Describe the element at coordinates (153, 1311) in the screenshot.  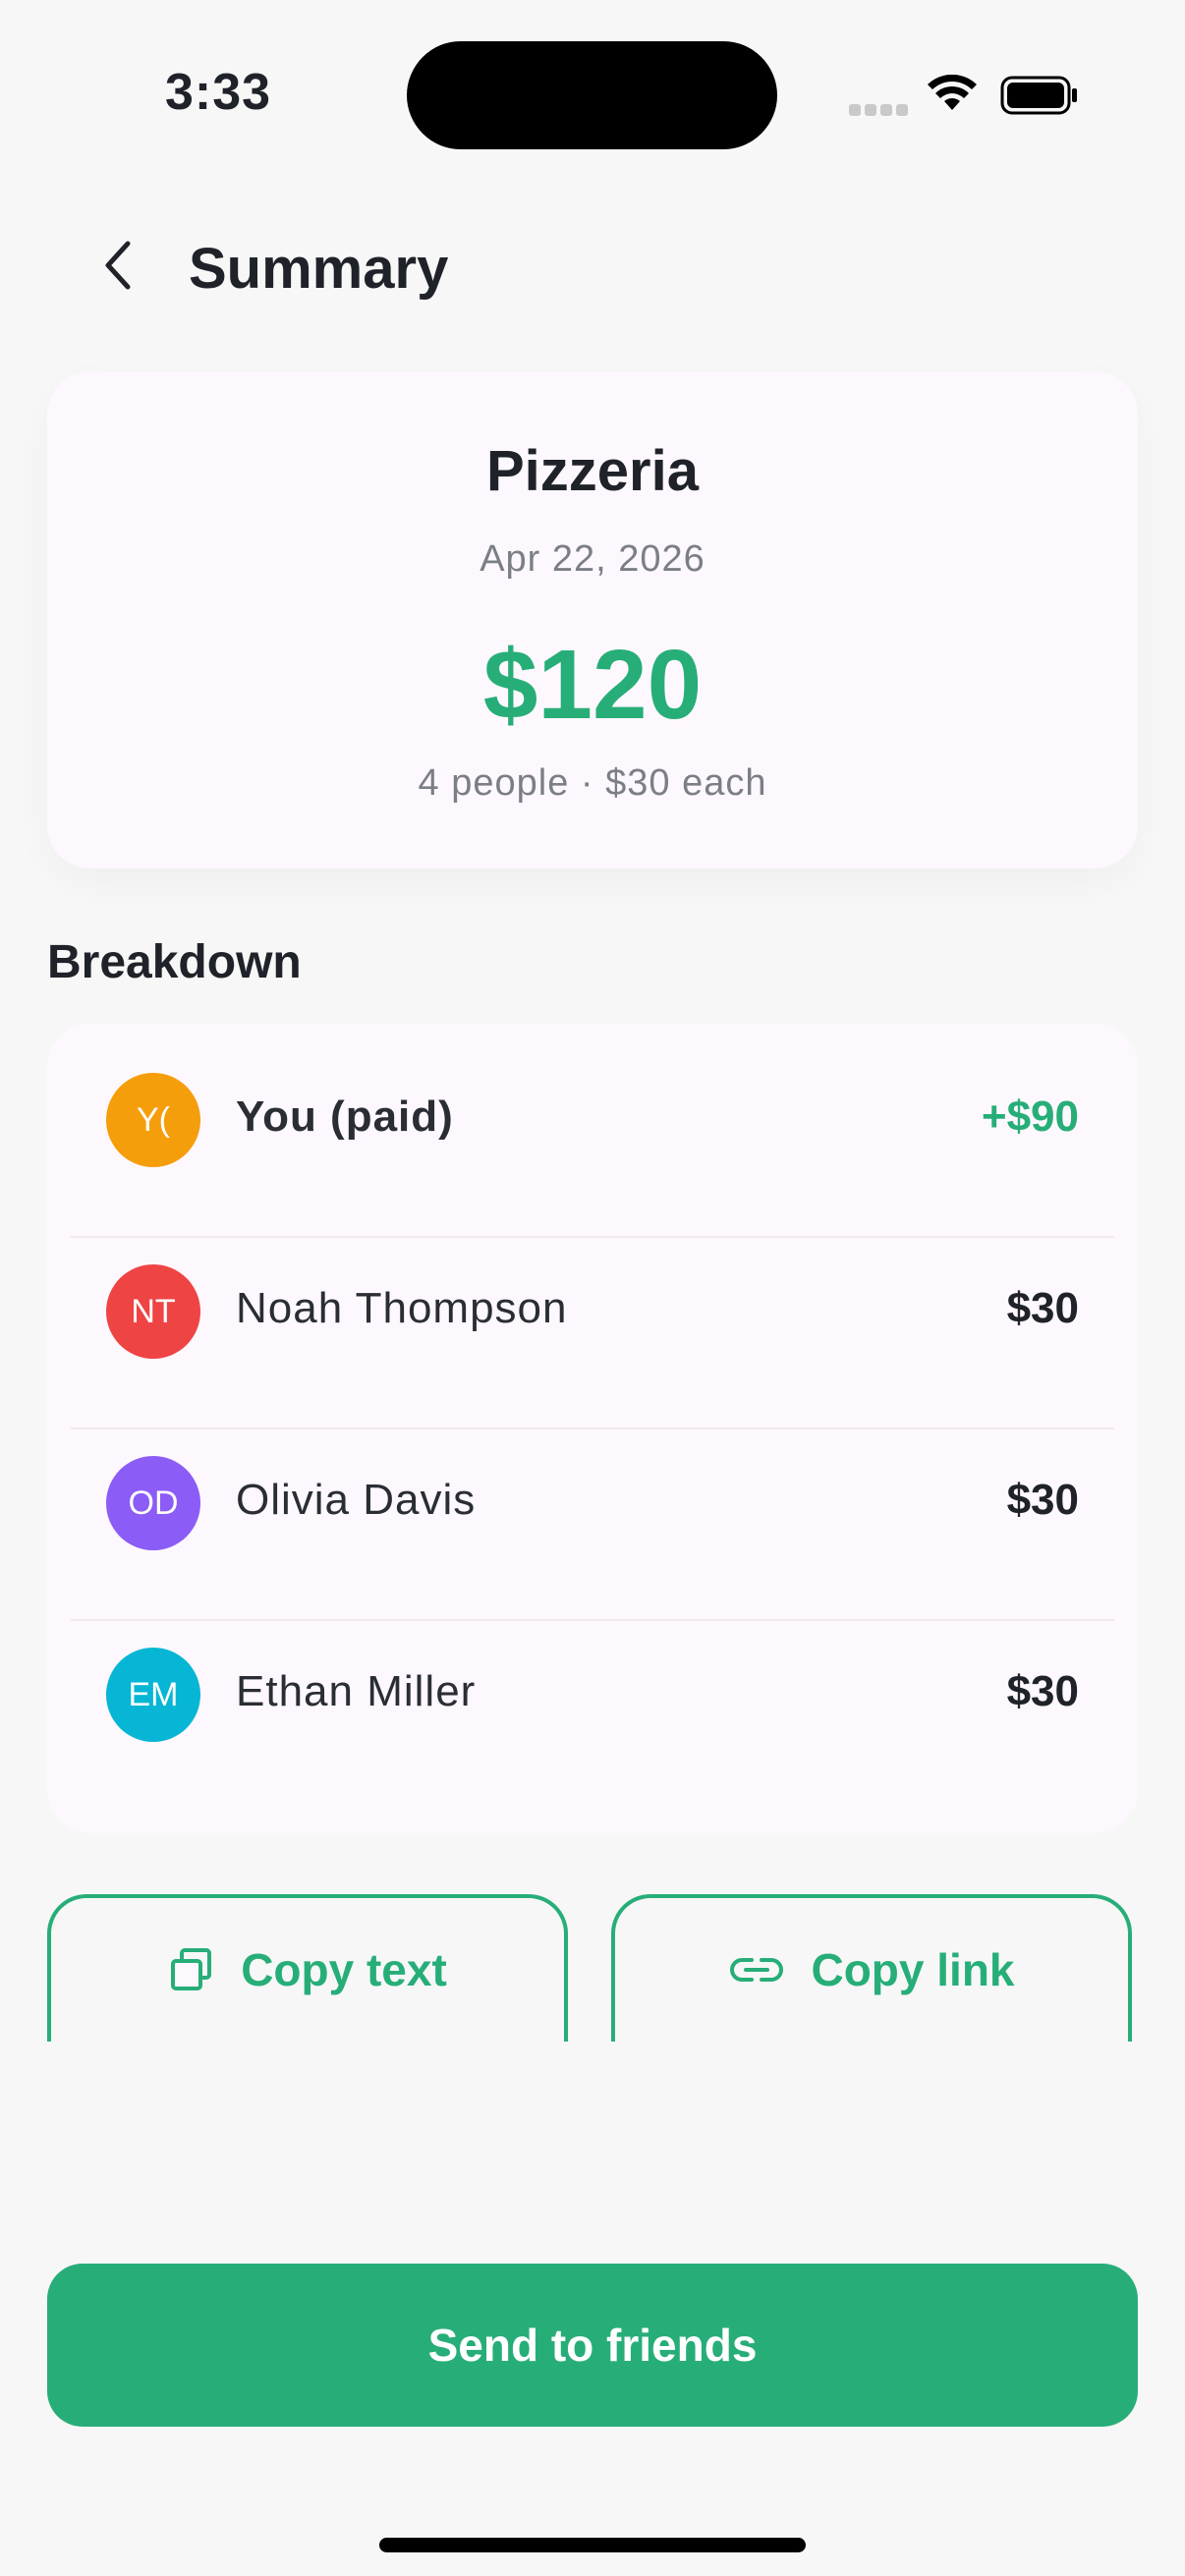
I see `avatar: NT` at that location.